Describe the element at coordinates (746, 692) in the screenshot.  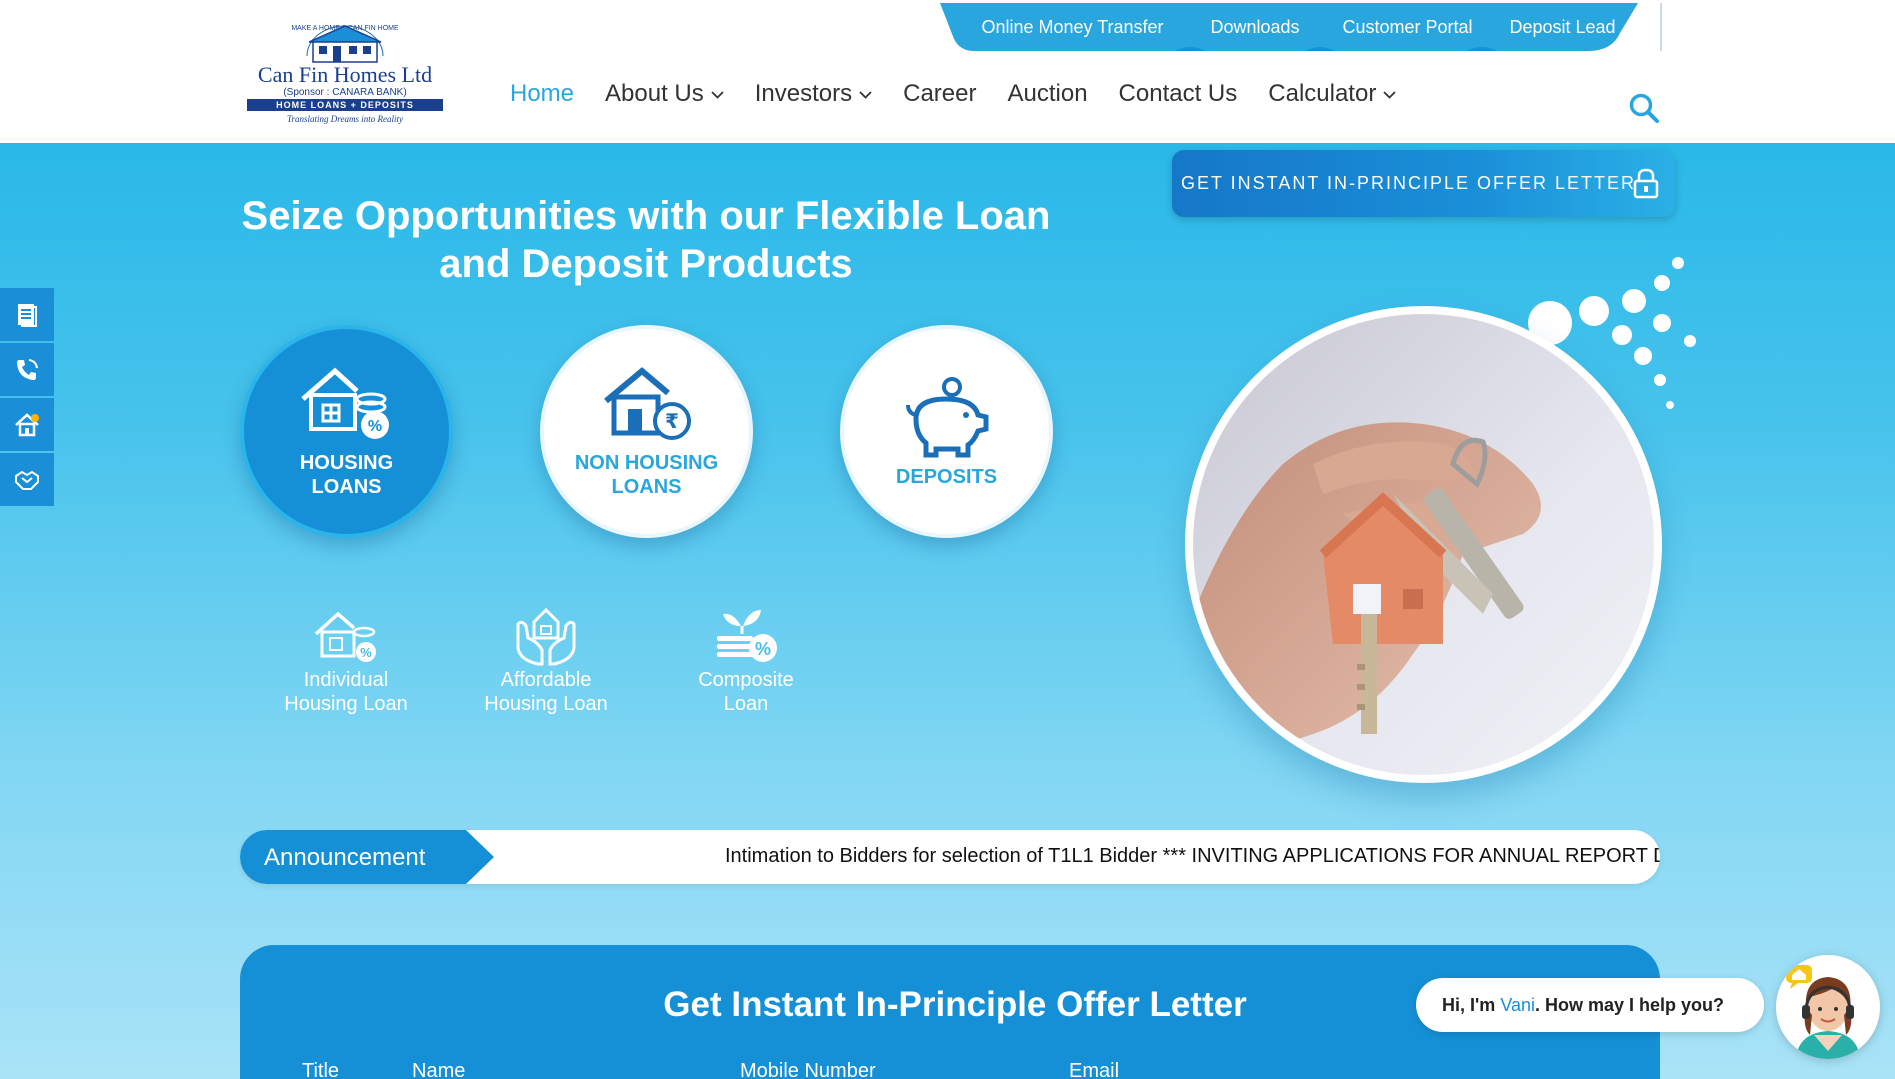
I see `subproduct-composite-loan-label: Composite Loan` at that location.